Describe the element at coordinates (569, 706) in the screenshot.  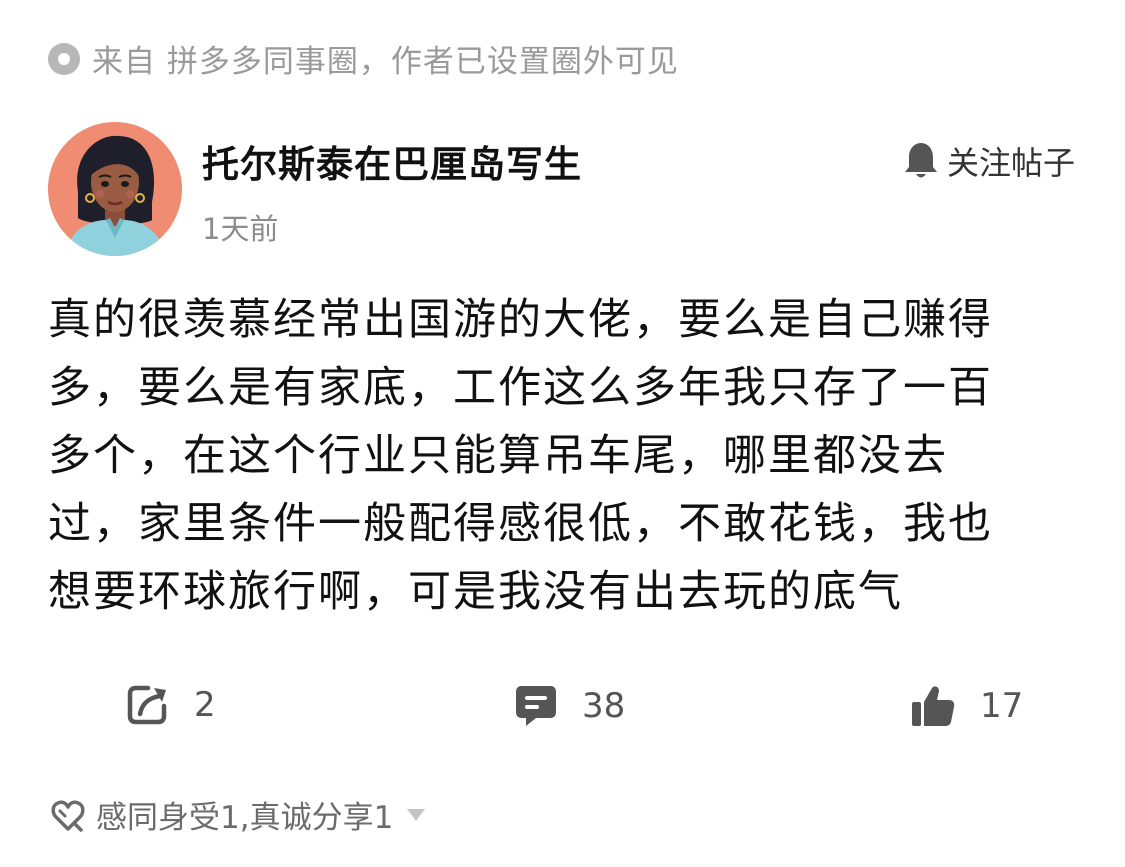
I see `comment-button: 38` at that location.